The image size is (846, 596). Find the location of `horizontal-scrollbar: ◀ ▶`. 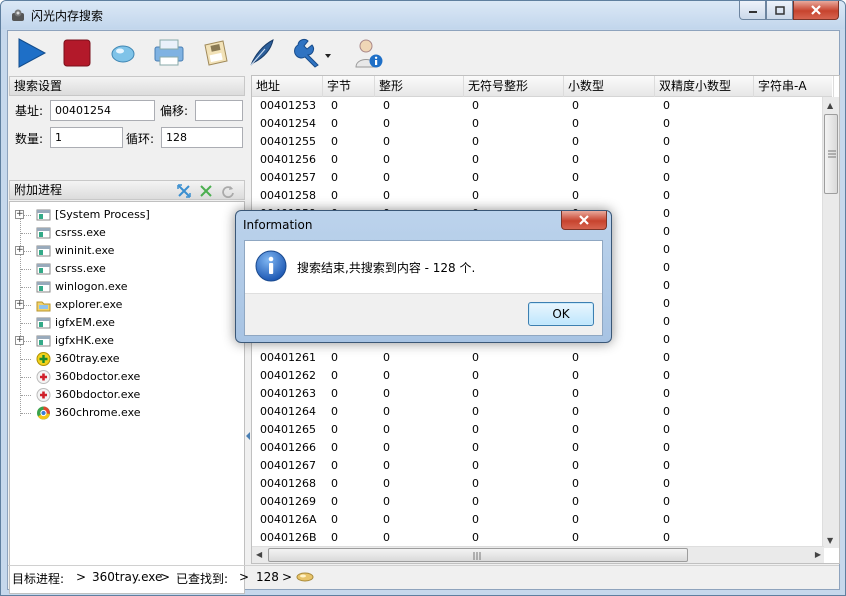

horizontal-scrollbar: ◀ ▶ is located at coordinates (538, 554).